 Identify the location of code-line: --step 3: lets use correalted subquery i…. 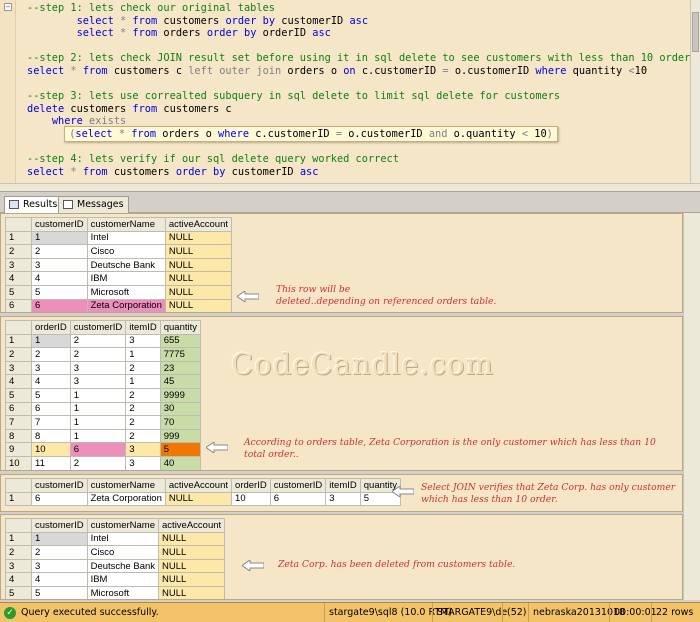
(358, 96).